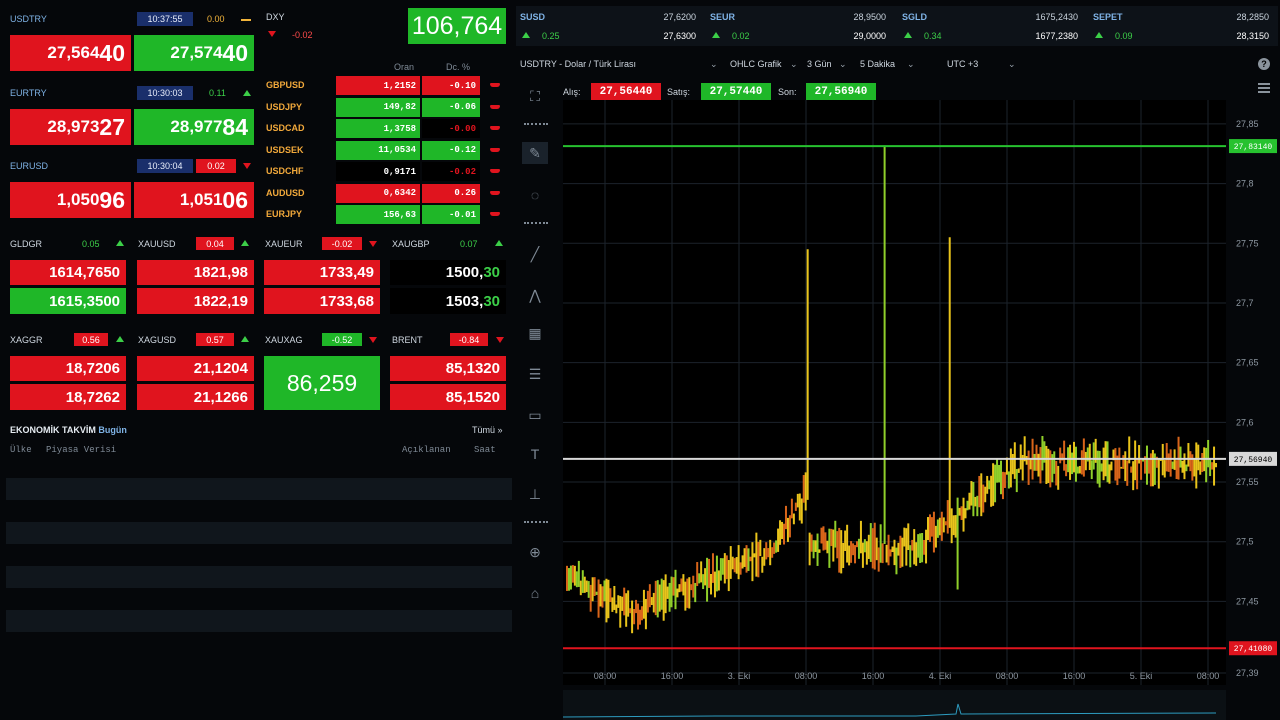  I want to click on ask-price: 27,574 40, so click(194, 53).